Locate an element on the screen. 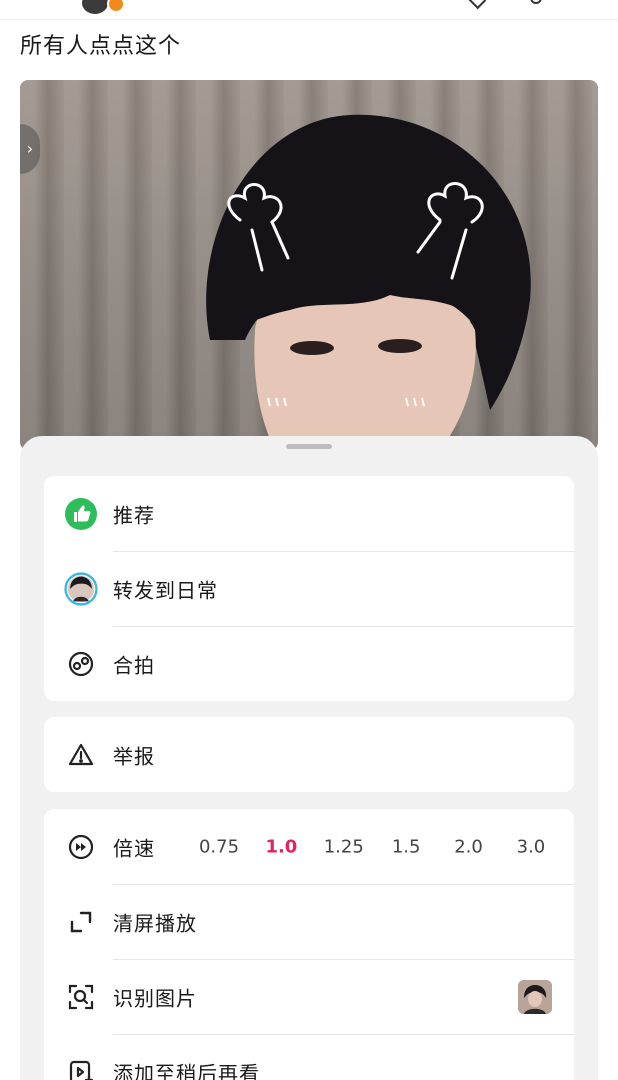 The height and width of the screenshot is (1080, 618). scan-image-icon is located at coordinates (81, 997).